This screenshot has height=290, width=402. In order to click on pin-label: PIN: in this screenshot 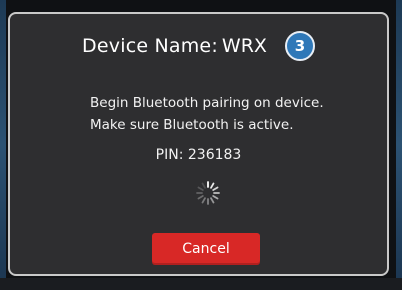, I will do `click(169, 155)`.